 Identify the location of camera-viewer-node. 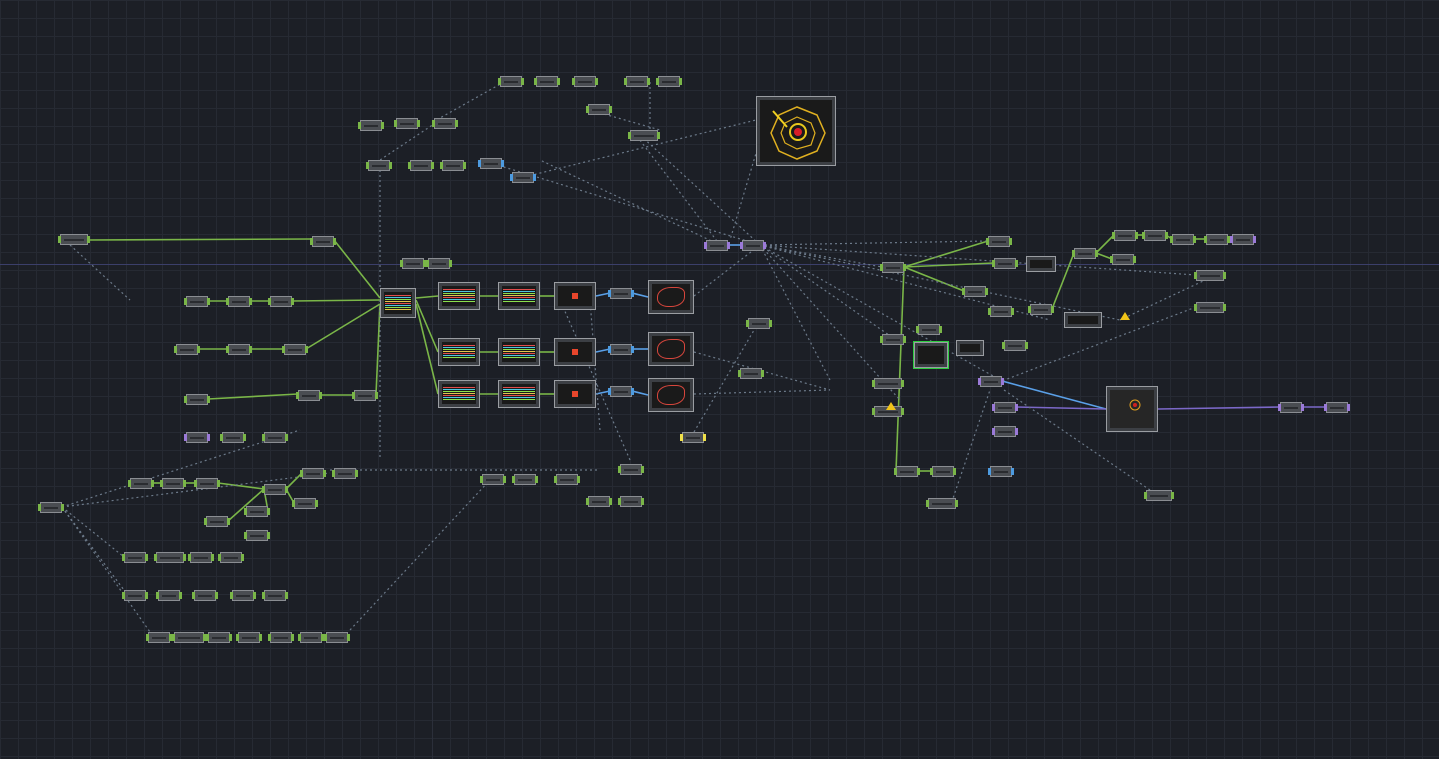
(796, 131).